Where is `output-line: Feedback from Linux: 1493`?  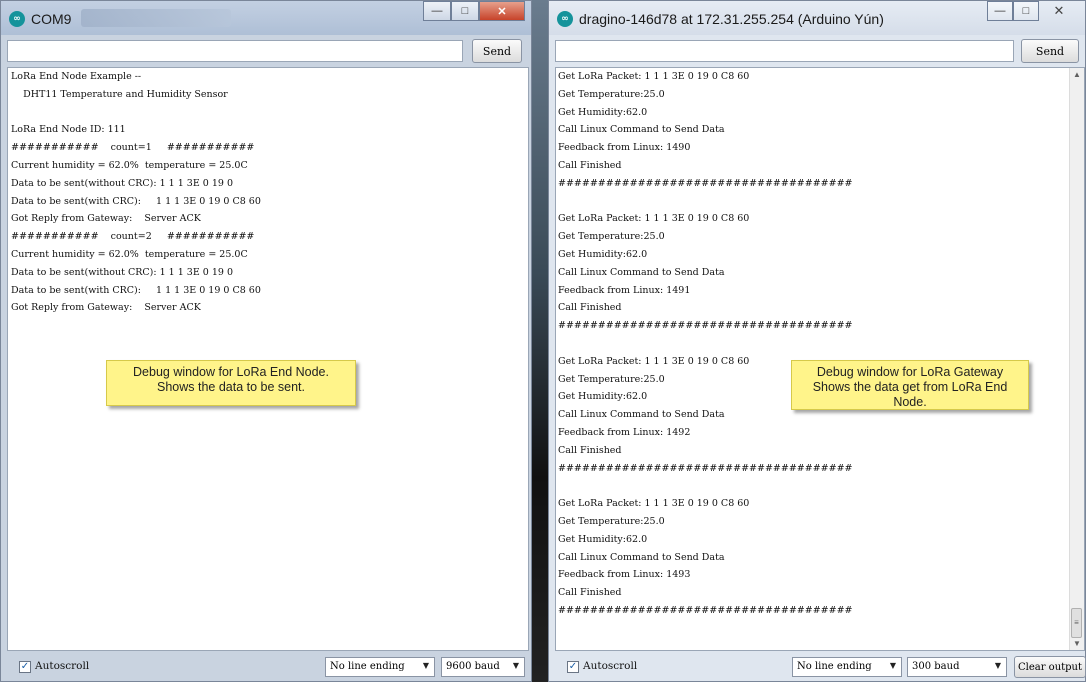
output-line: Feedback from Linux: 1493 is located at coordinates (624, 575).